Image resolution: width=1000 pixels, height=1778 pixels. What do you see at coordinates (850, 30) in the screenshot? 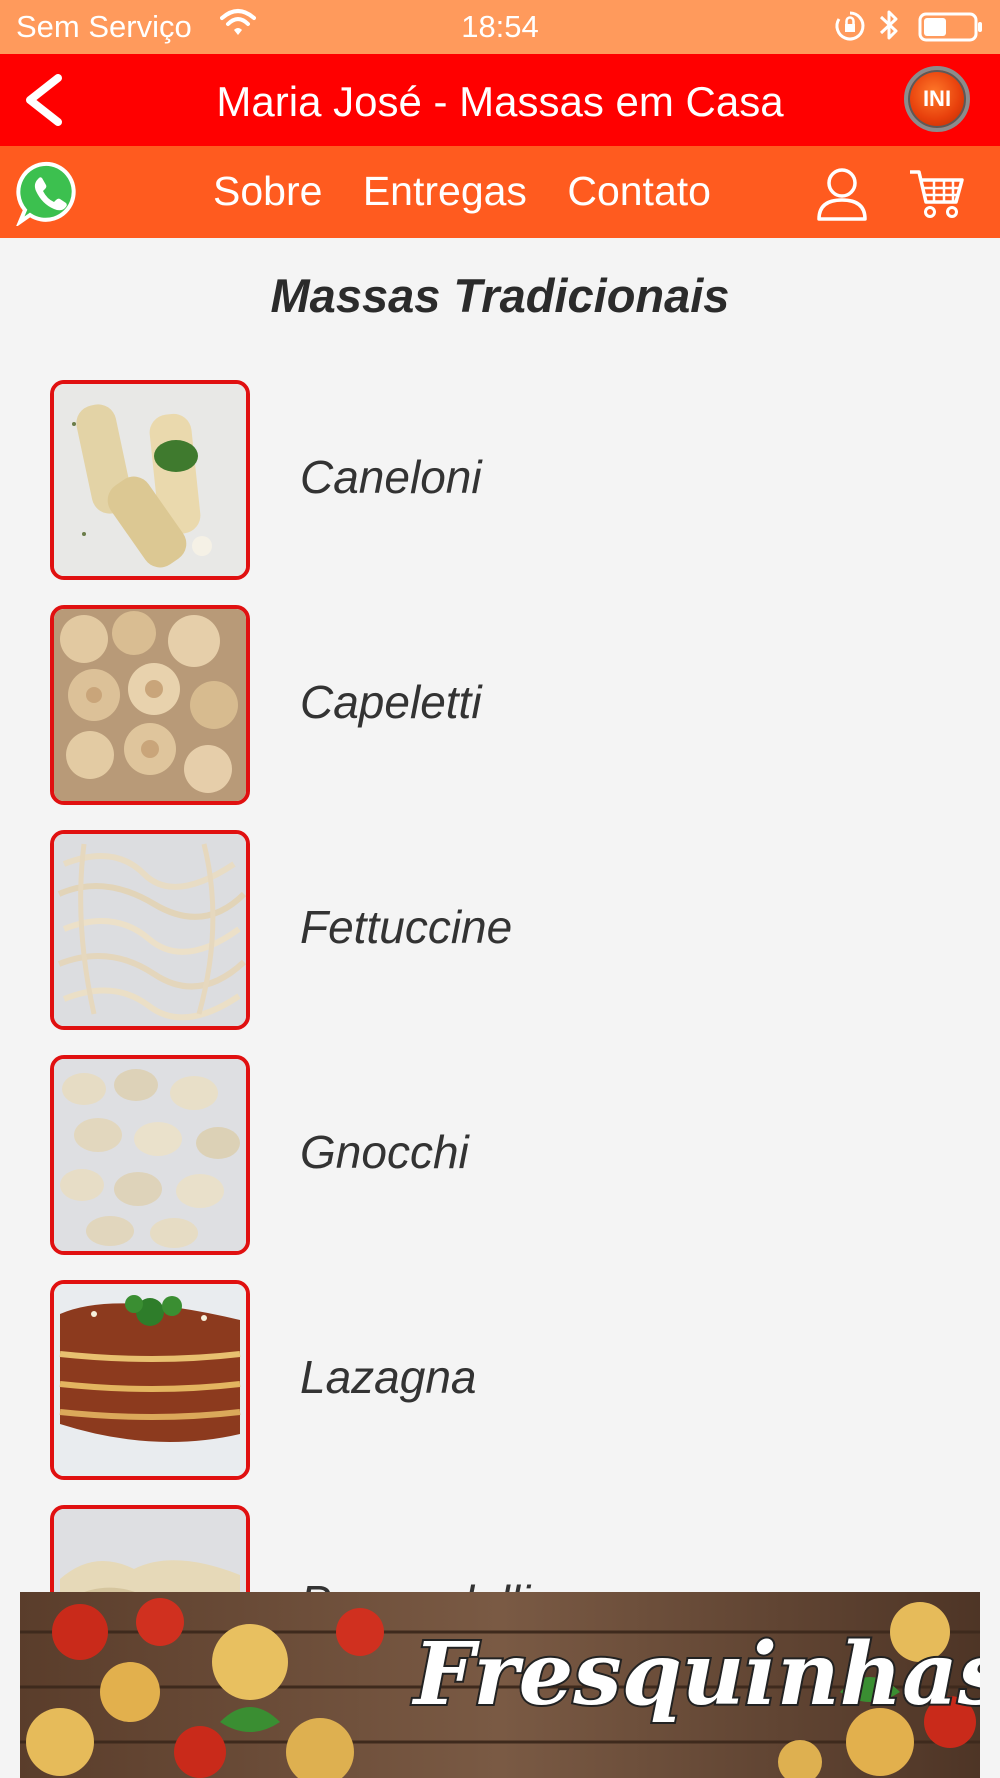
I see `rotation-lock-icon` at bounding box center [850, 30].